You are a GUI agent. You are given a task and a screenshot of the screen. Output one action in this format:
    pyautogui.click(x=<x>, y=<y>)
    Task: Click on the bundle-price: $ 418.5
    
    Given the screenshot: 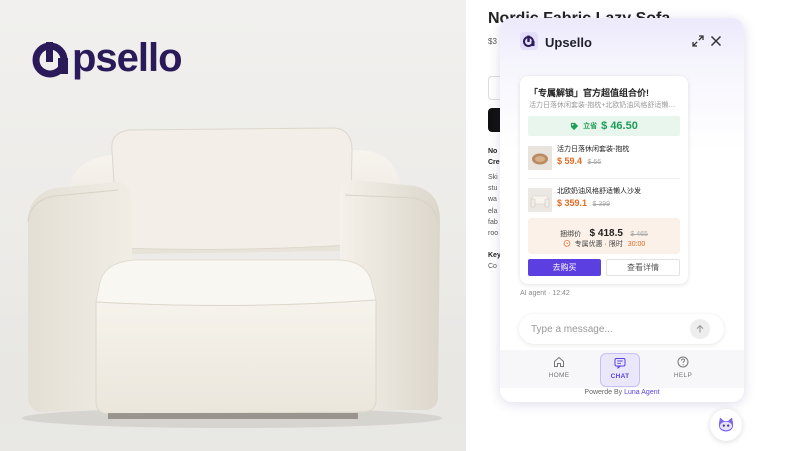 What is the action you would take?
    pyautogui.click(x=606, y=233)
    